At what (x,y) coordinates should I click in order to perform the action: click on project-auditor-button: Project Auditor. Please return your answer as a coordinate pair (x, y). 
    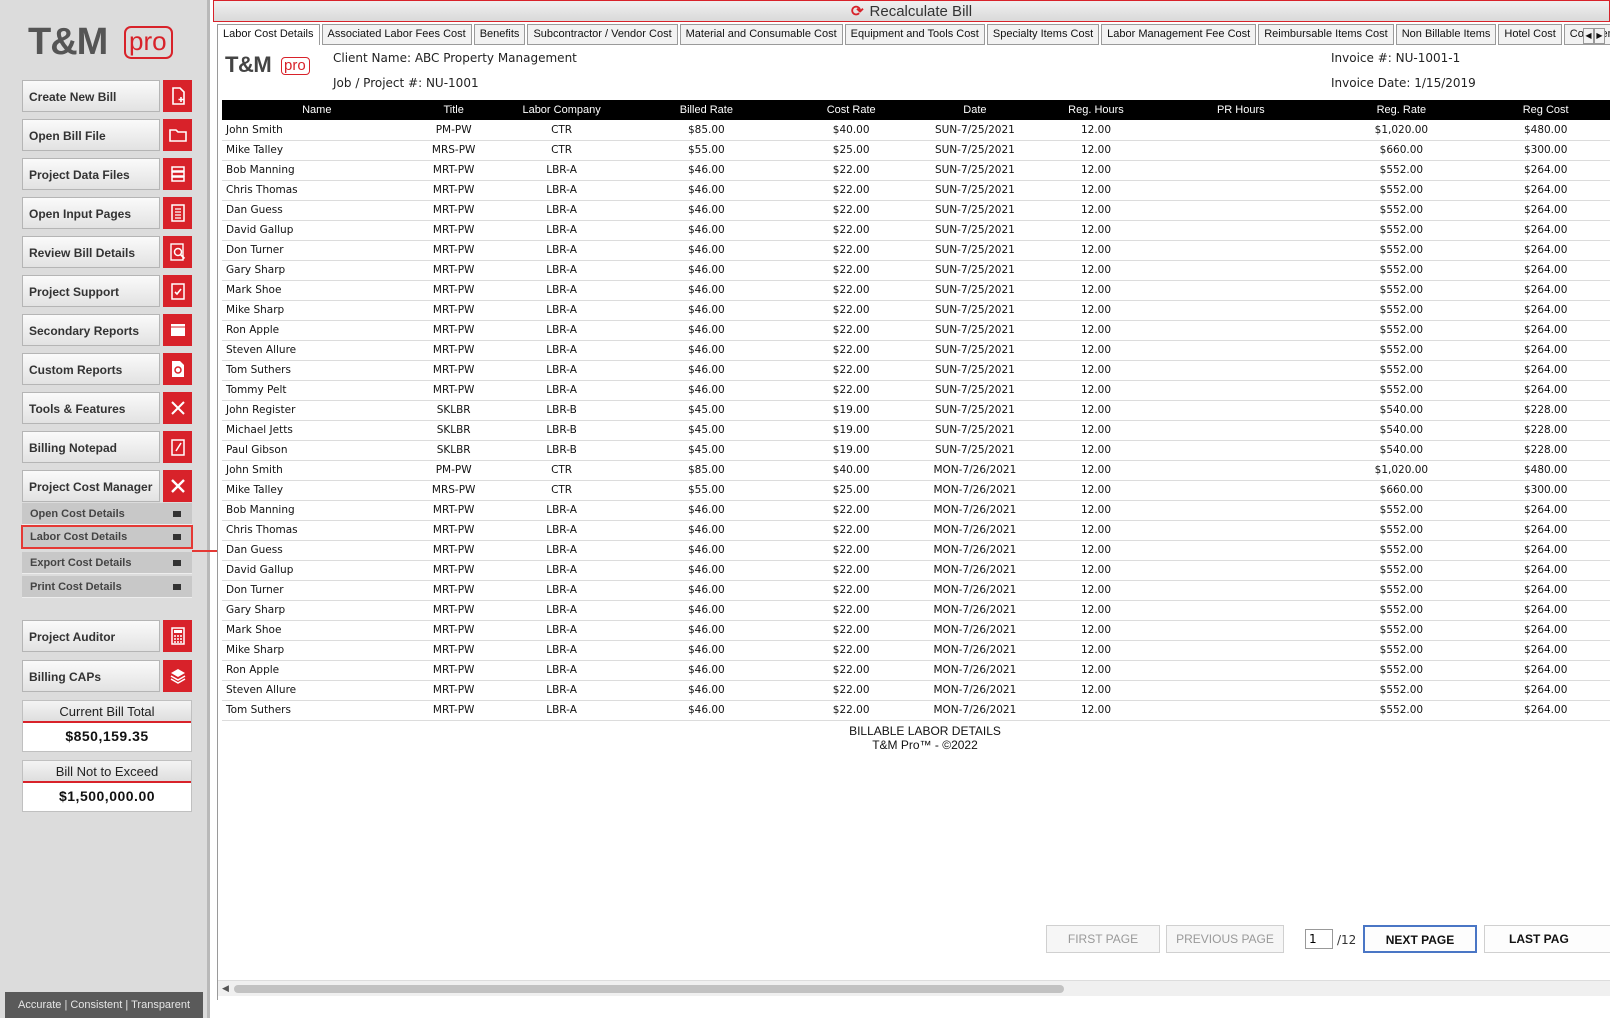
    Looking at the image, I should click on (107, 636).